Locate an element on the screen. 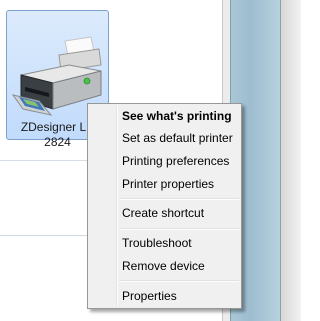 The height and width of the screenshot is (321, 320). menu-item-see-whats-printing: See what's printing is located at coordinates (177, 116).